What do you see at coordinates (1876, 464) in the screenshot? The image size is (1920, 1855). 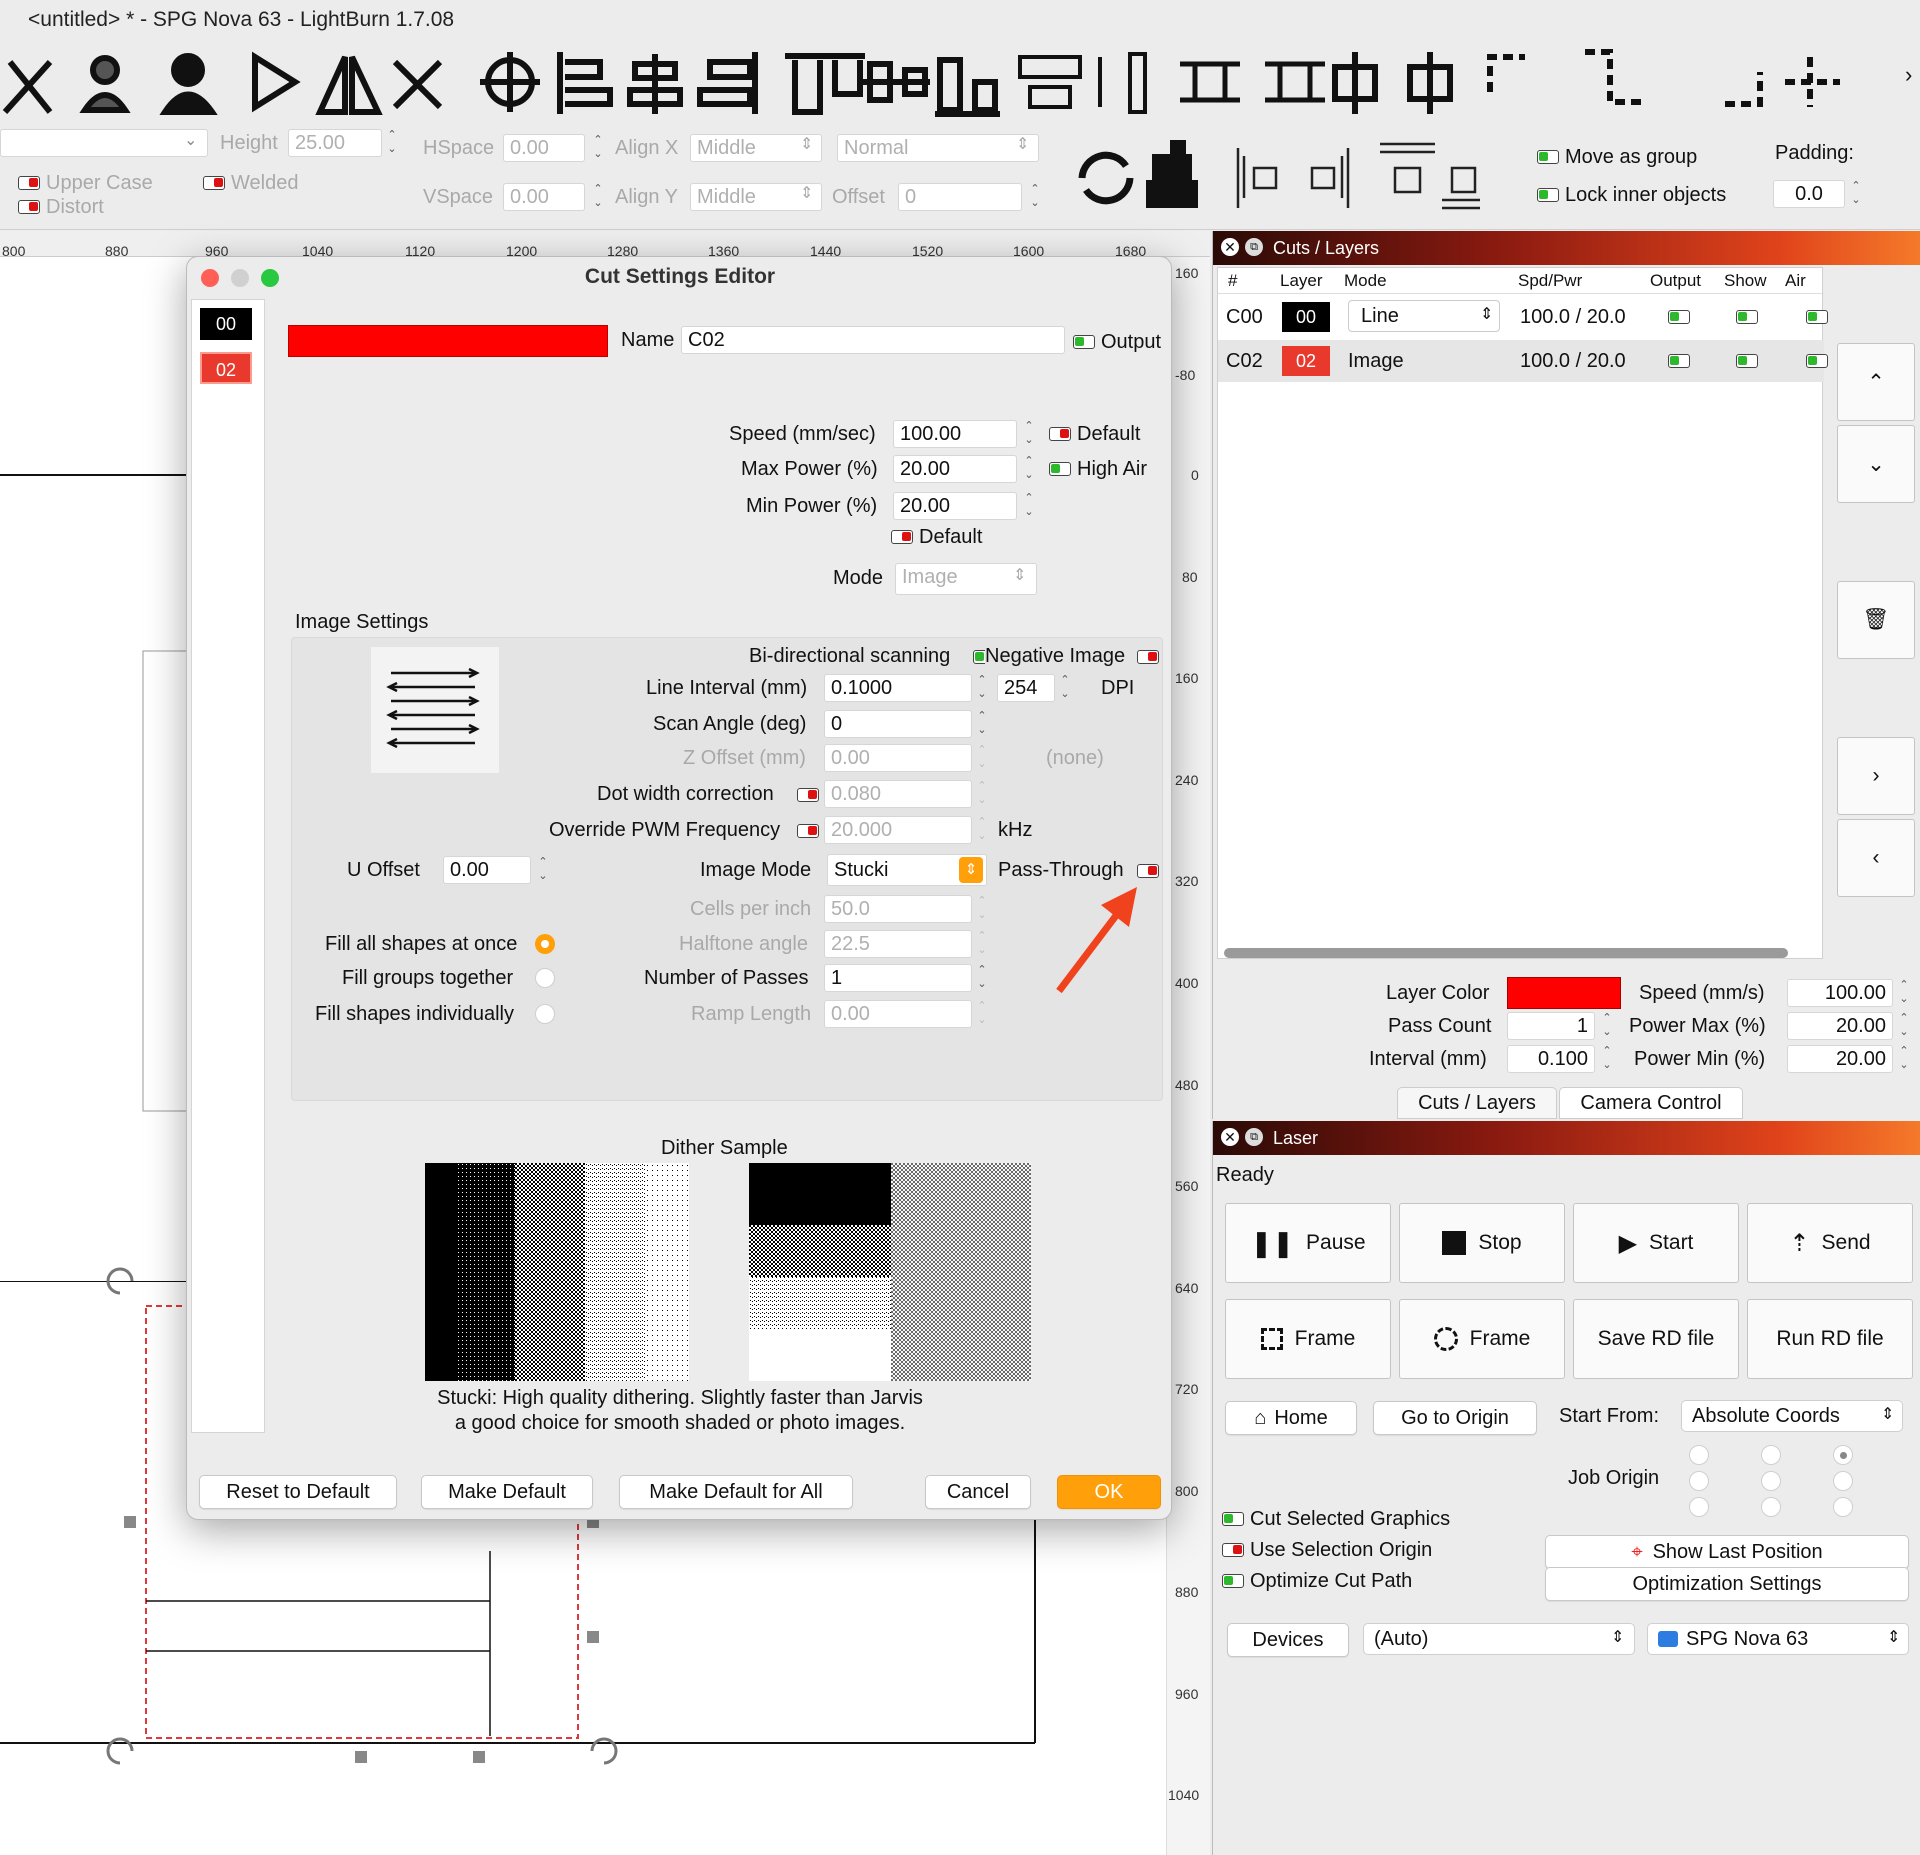 I see `move-down-button: ⌄` at bounding box center [1876, 464].